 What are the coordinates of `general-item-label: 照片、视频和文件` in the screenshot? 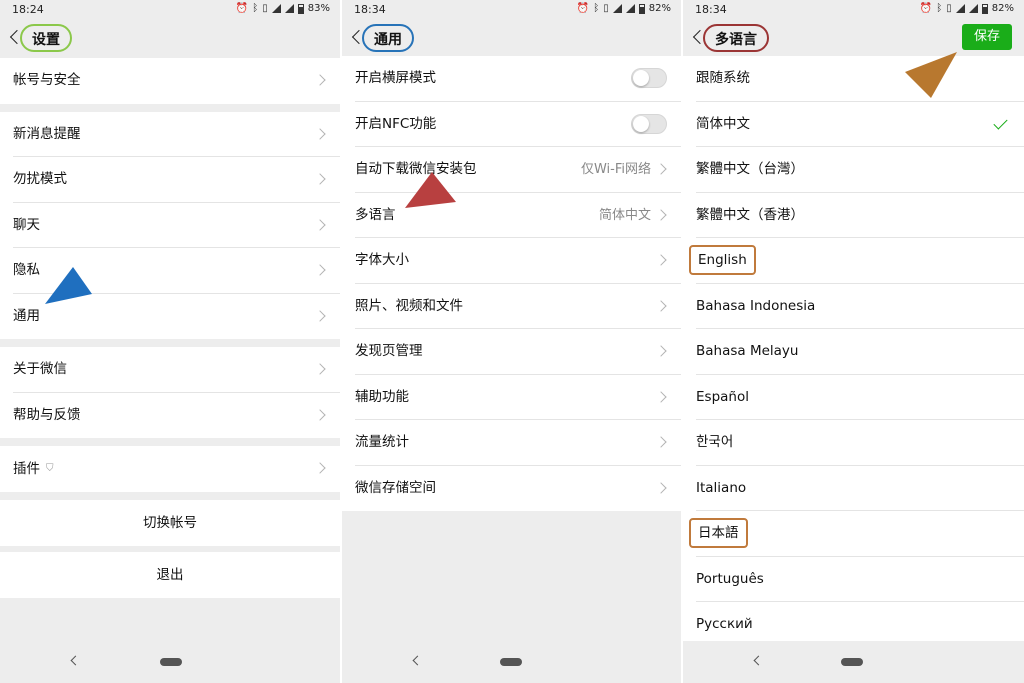 It's located at (409, 305).